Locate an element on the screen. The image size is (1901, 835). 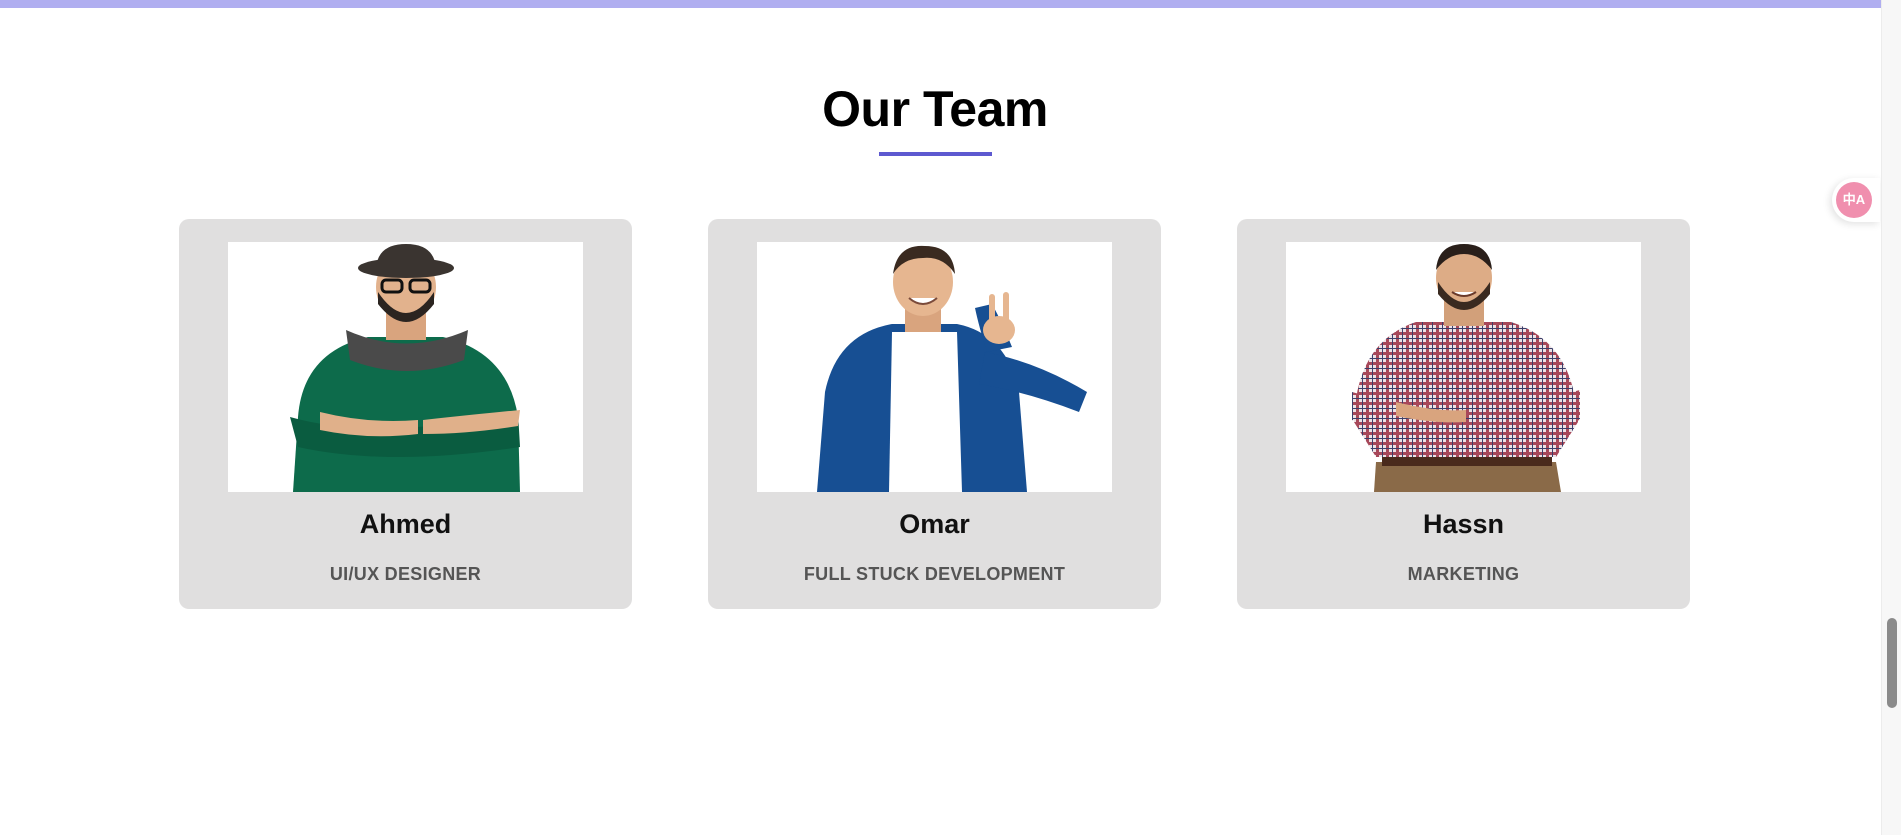
translate-widget: 中A is located at coordinates (1856, 200).